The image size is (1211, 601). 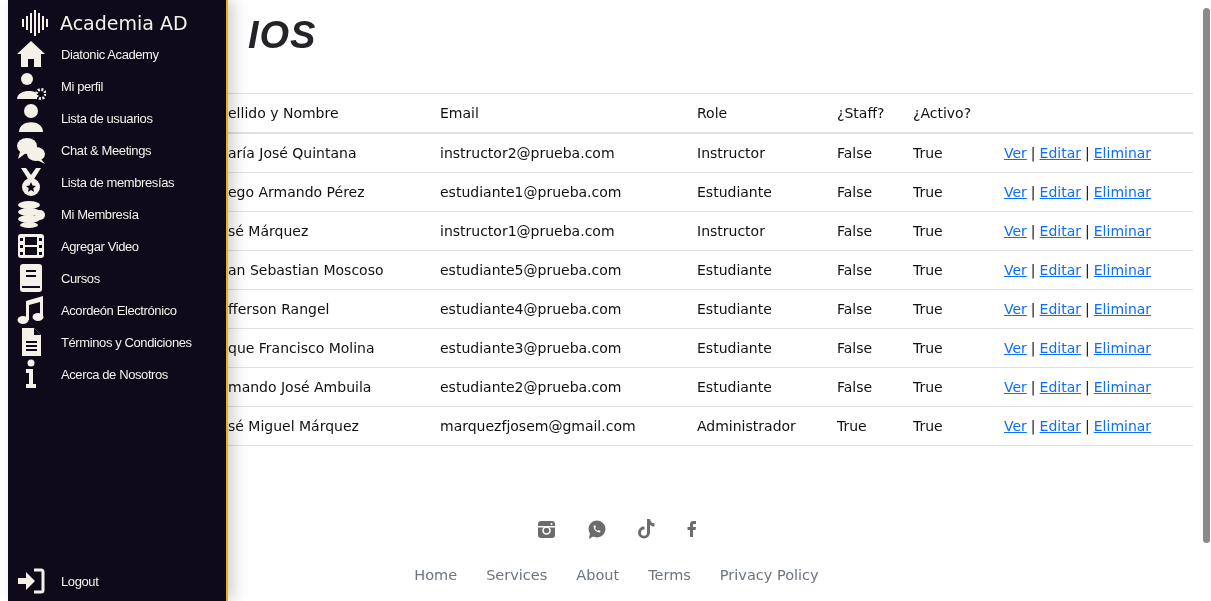 What do you see at coordinates (31, 214) in the screenshot?
I see `coins-icon` at bounding box center [31, 214].